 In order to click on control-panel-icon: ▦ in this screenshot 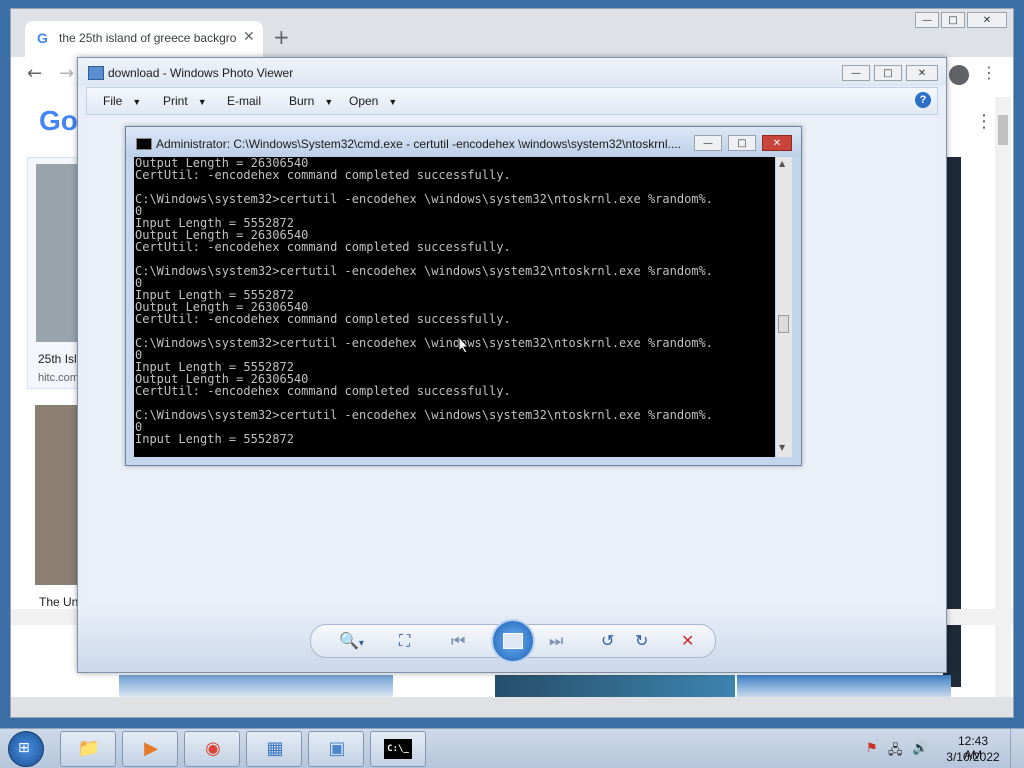, I will do `click(275, 748)`.